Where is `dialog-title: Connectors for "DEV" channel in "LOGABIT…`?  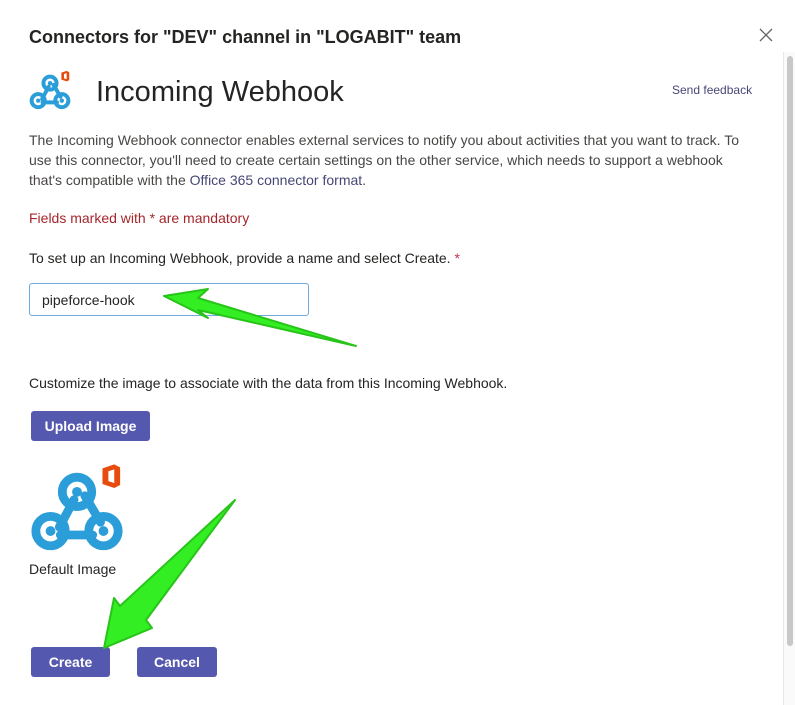
dialog-title: Connectors for "DEV" channel in "LOGABIT… is located at coordinates (245, 37).